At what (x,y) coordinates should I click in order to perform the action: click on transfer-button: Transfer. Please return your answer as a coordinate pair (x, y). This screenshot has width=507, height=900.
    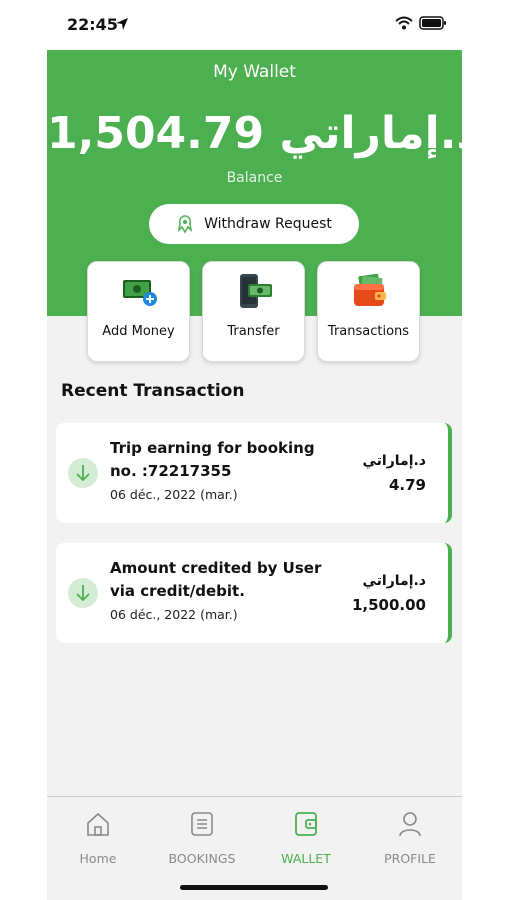
    Looking at the image, I should click on (253, 311).